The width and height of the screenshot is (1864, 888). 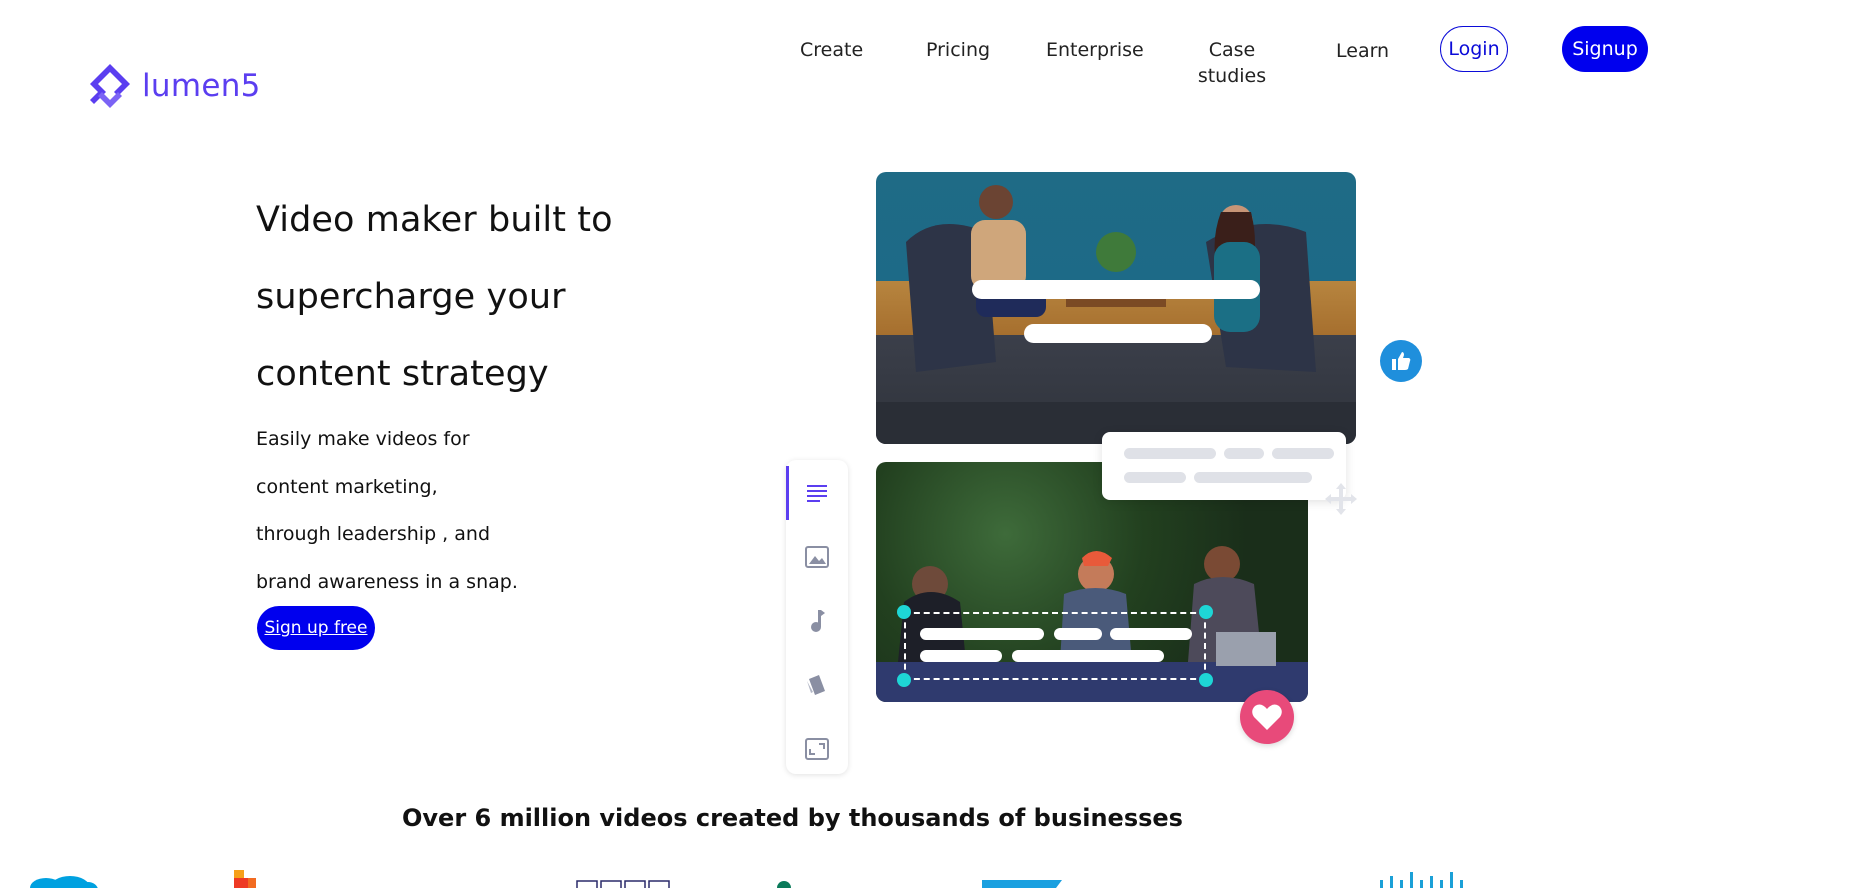 What do you see at coordinates (1055, 646) in the screenshot?
I see `selection-box` at bounding box center [1055, 646].